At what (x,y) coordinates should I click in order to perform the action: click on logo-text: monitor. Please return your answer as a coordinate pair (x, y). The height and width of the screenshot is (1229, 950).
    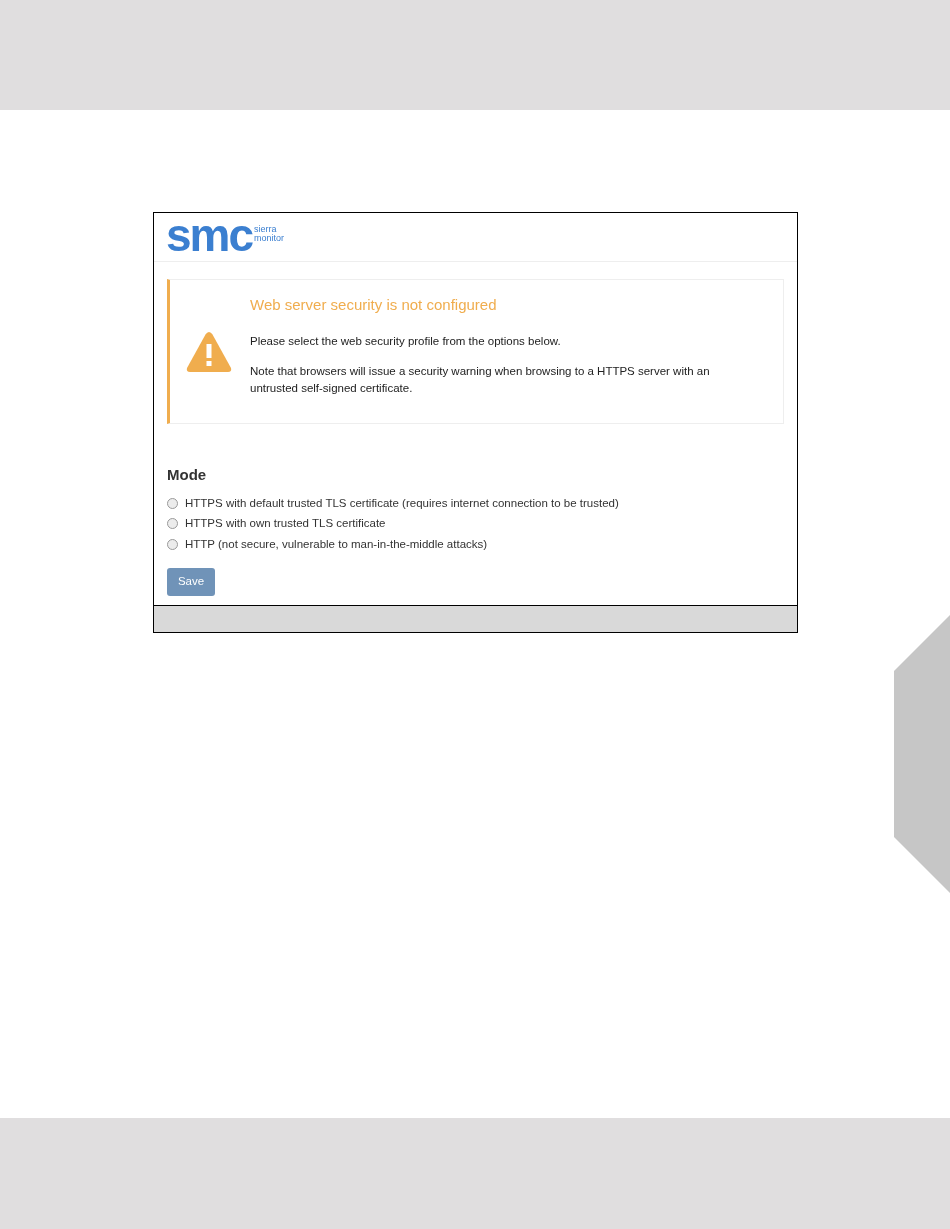
    Looking at the image, I should click on (269, 238).